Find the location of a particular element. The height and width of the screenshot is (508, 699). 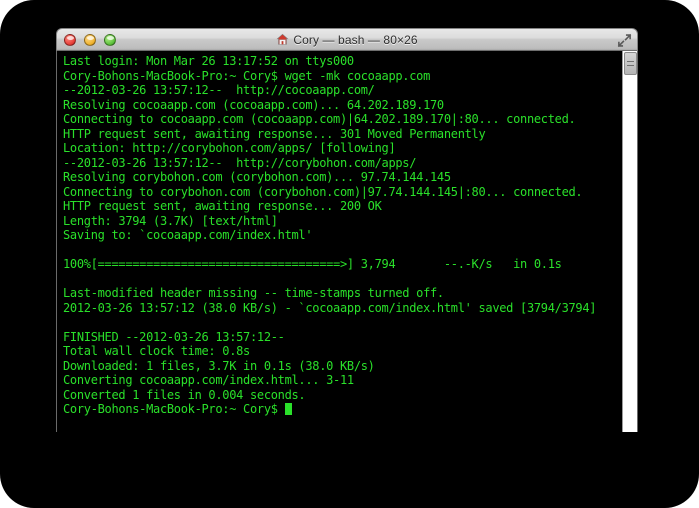

zoom-button is located at coordinates (110, 39).